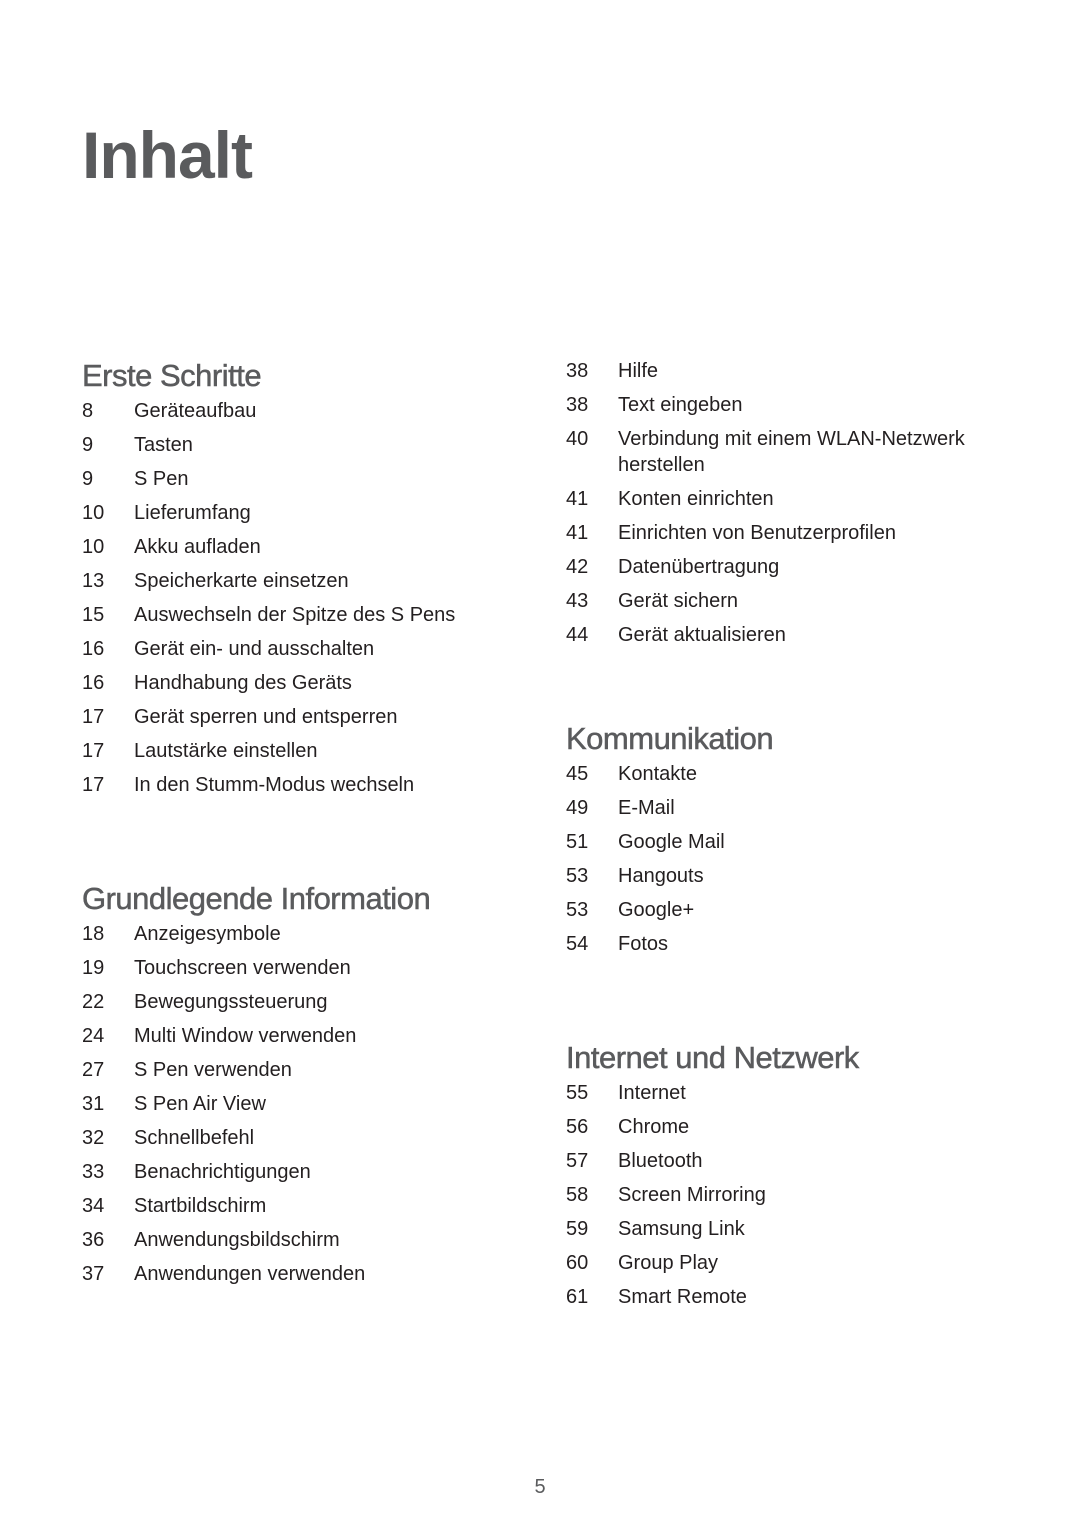 Image resolution: width=1080 pixels, height=1527 pixels. What do you see at coordinates (577, 910) in the screenshot?
I see `toc-page-number: 53` at bounding box center [577, 910].